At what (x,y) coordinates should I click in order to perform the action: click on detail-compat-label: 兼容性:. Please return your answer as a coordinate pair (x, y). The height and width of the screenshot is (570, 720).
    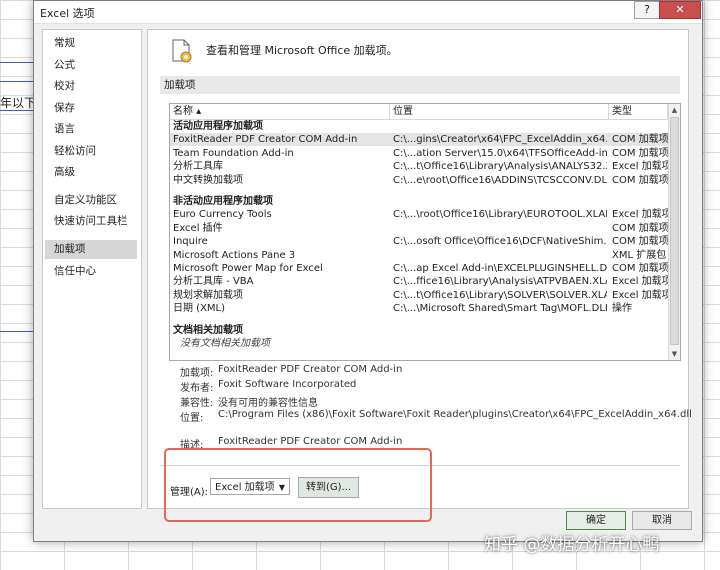
    Looking at the image, I should click on (197, 403).